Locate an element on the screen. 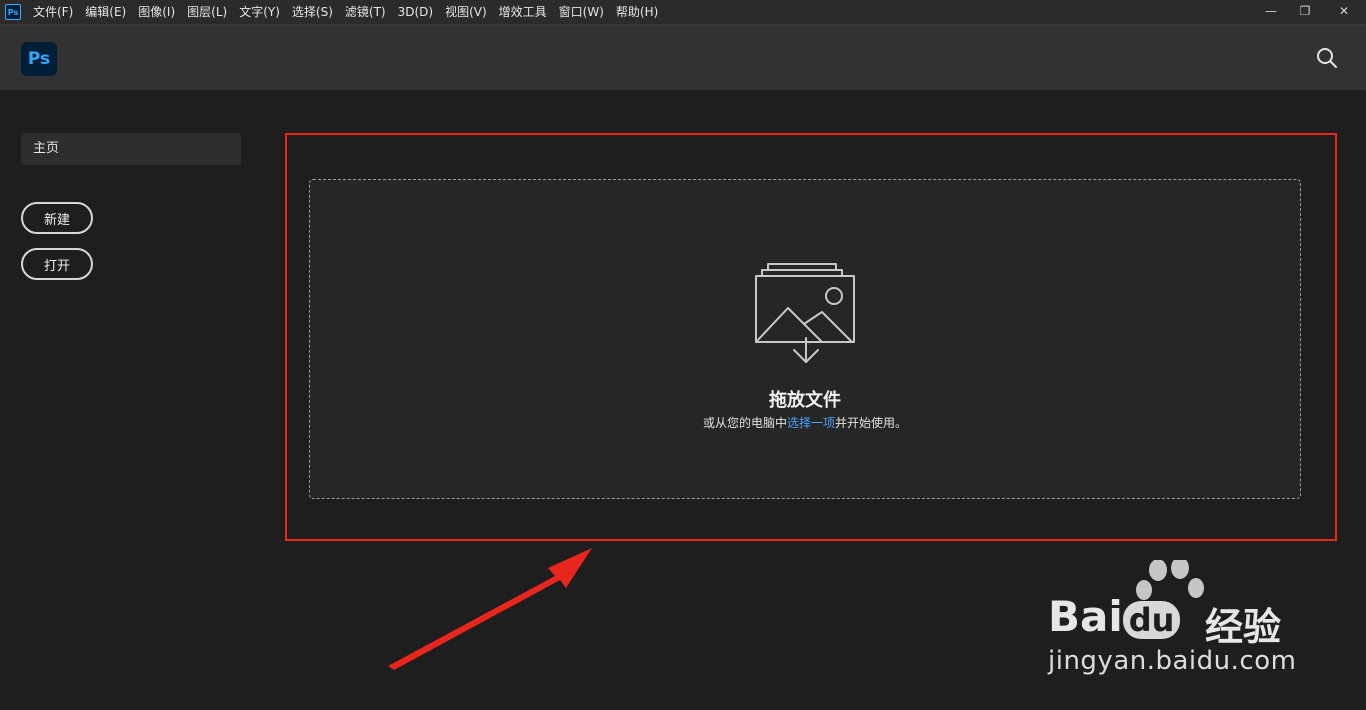  menu-plugins: 增效工具 is located at coordinates (523, 12).